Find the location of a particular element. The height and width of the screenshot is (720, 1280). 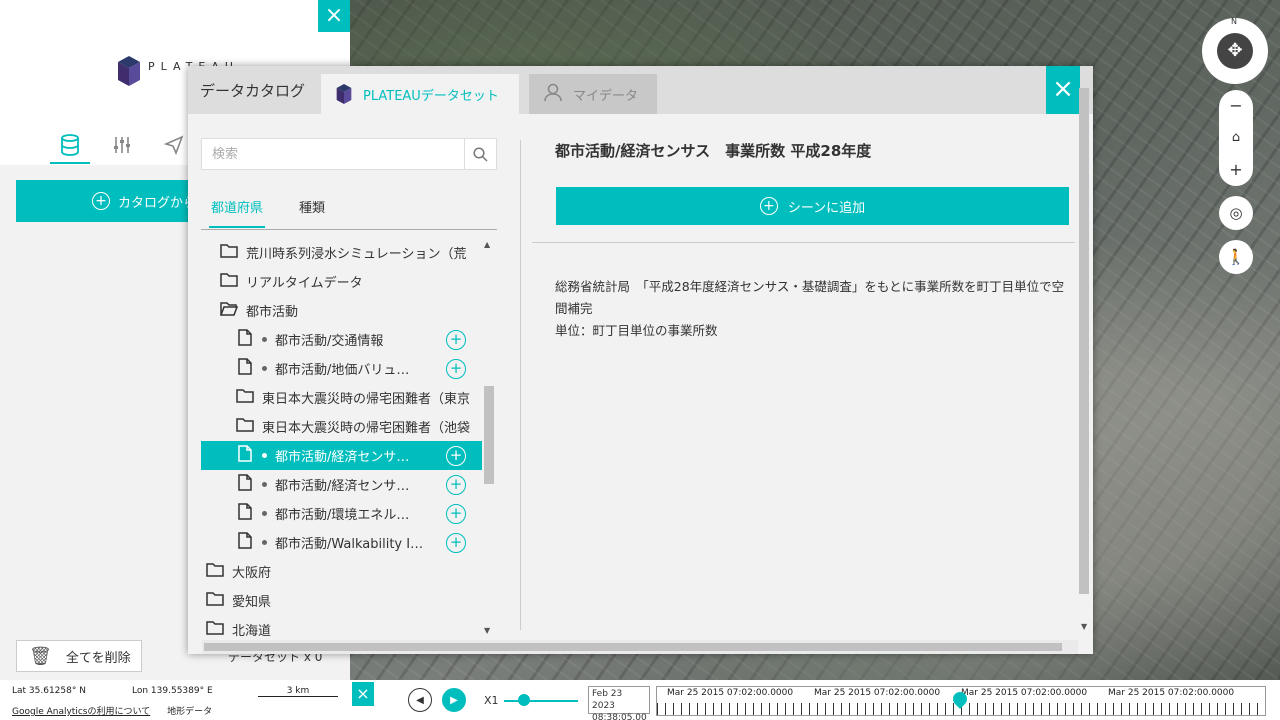

detail-scroll-thumb is located at coordinates (1084, 341).